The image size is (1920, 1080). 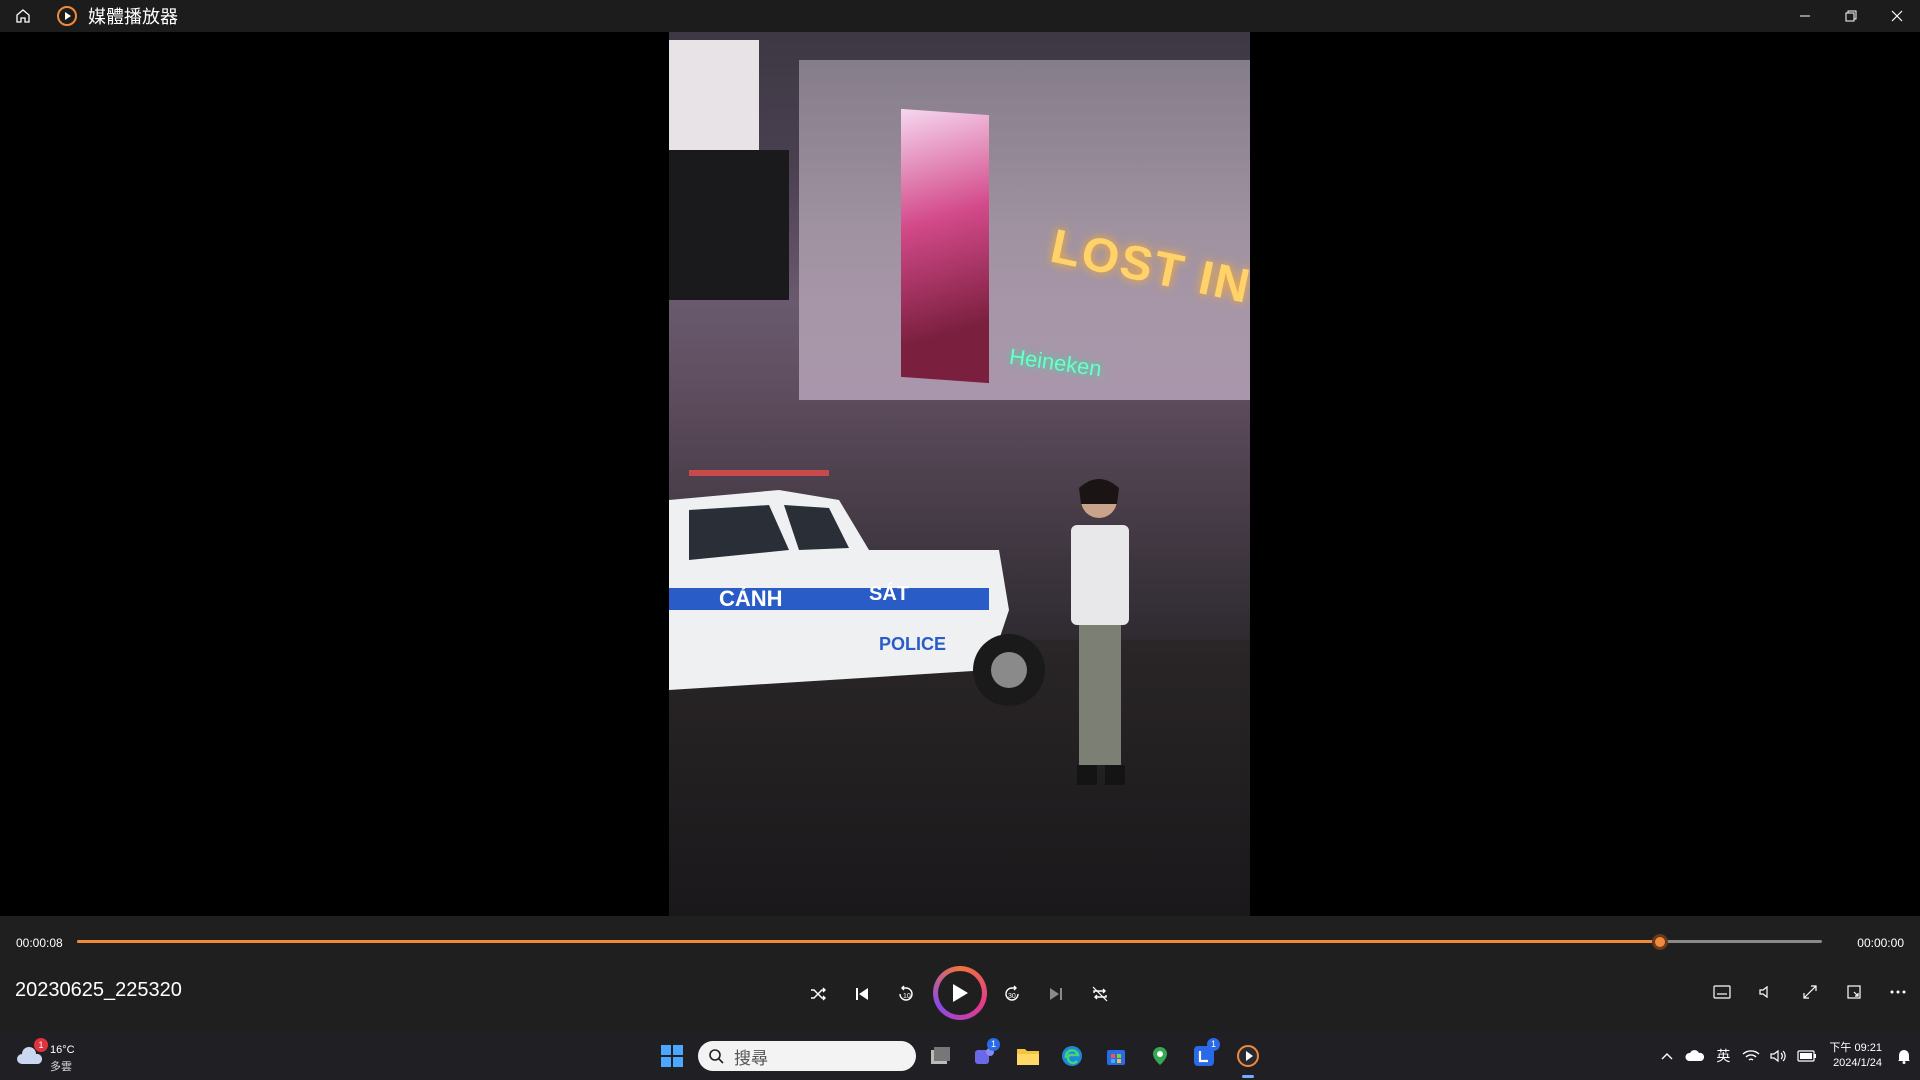 I want to click on more-button, so click(x=1898, y=992).